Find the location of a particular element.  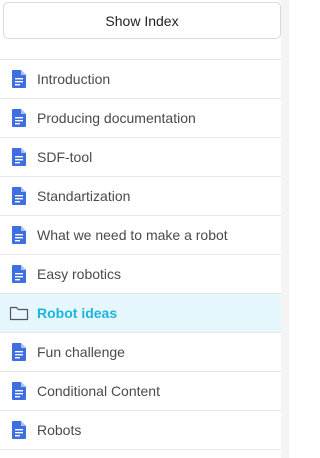

nav-item-robots: Robots is located at coordinates (140, 430).